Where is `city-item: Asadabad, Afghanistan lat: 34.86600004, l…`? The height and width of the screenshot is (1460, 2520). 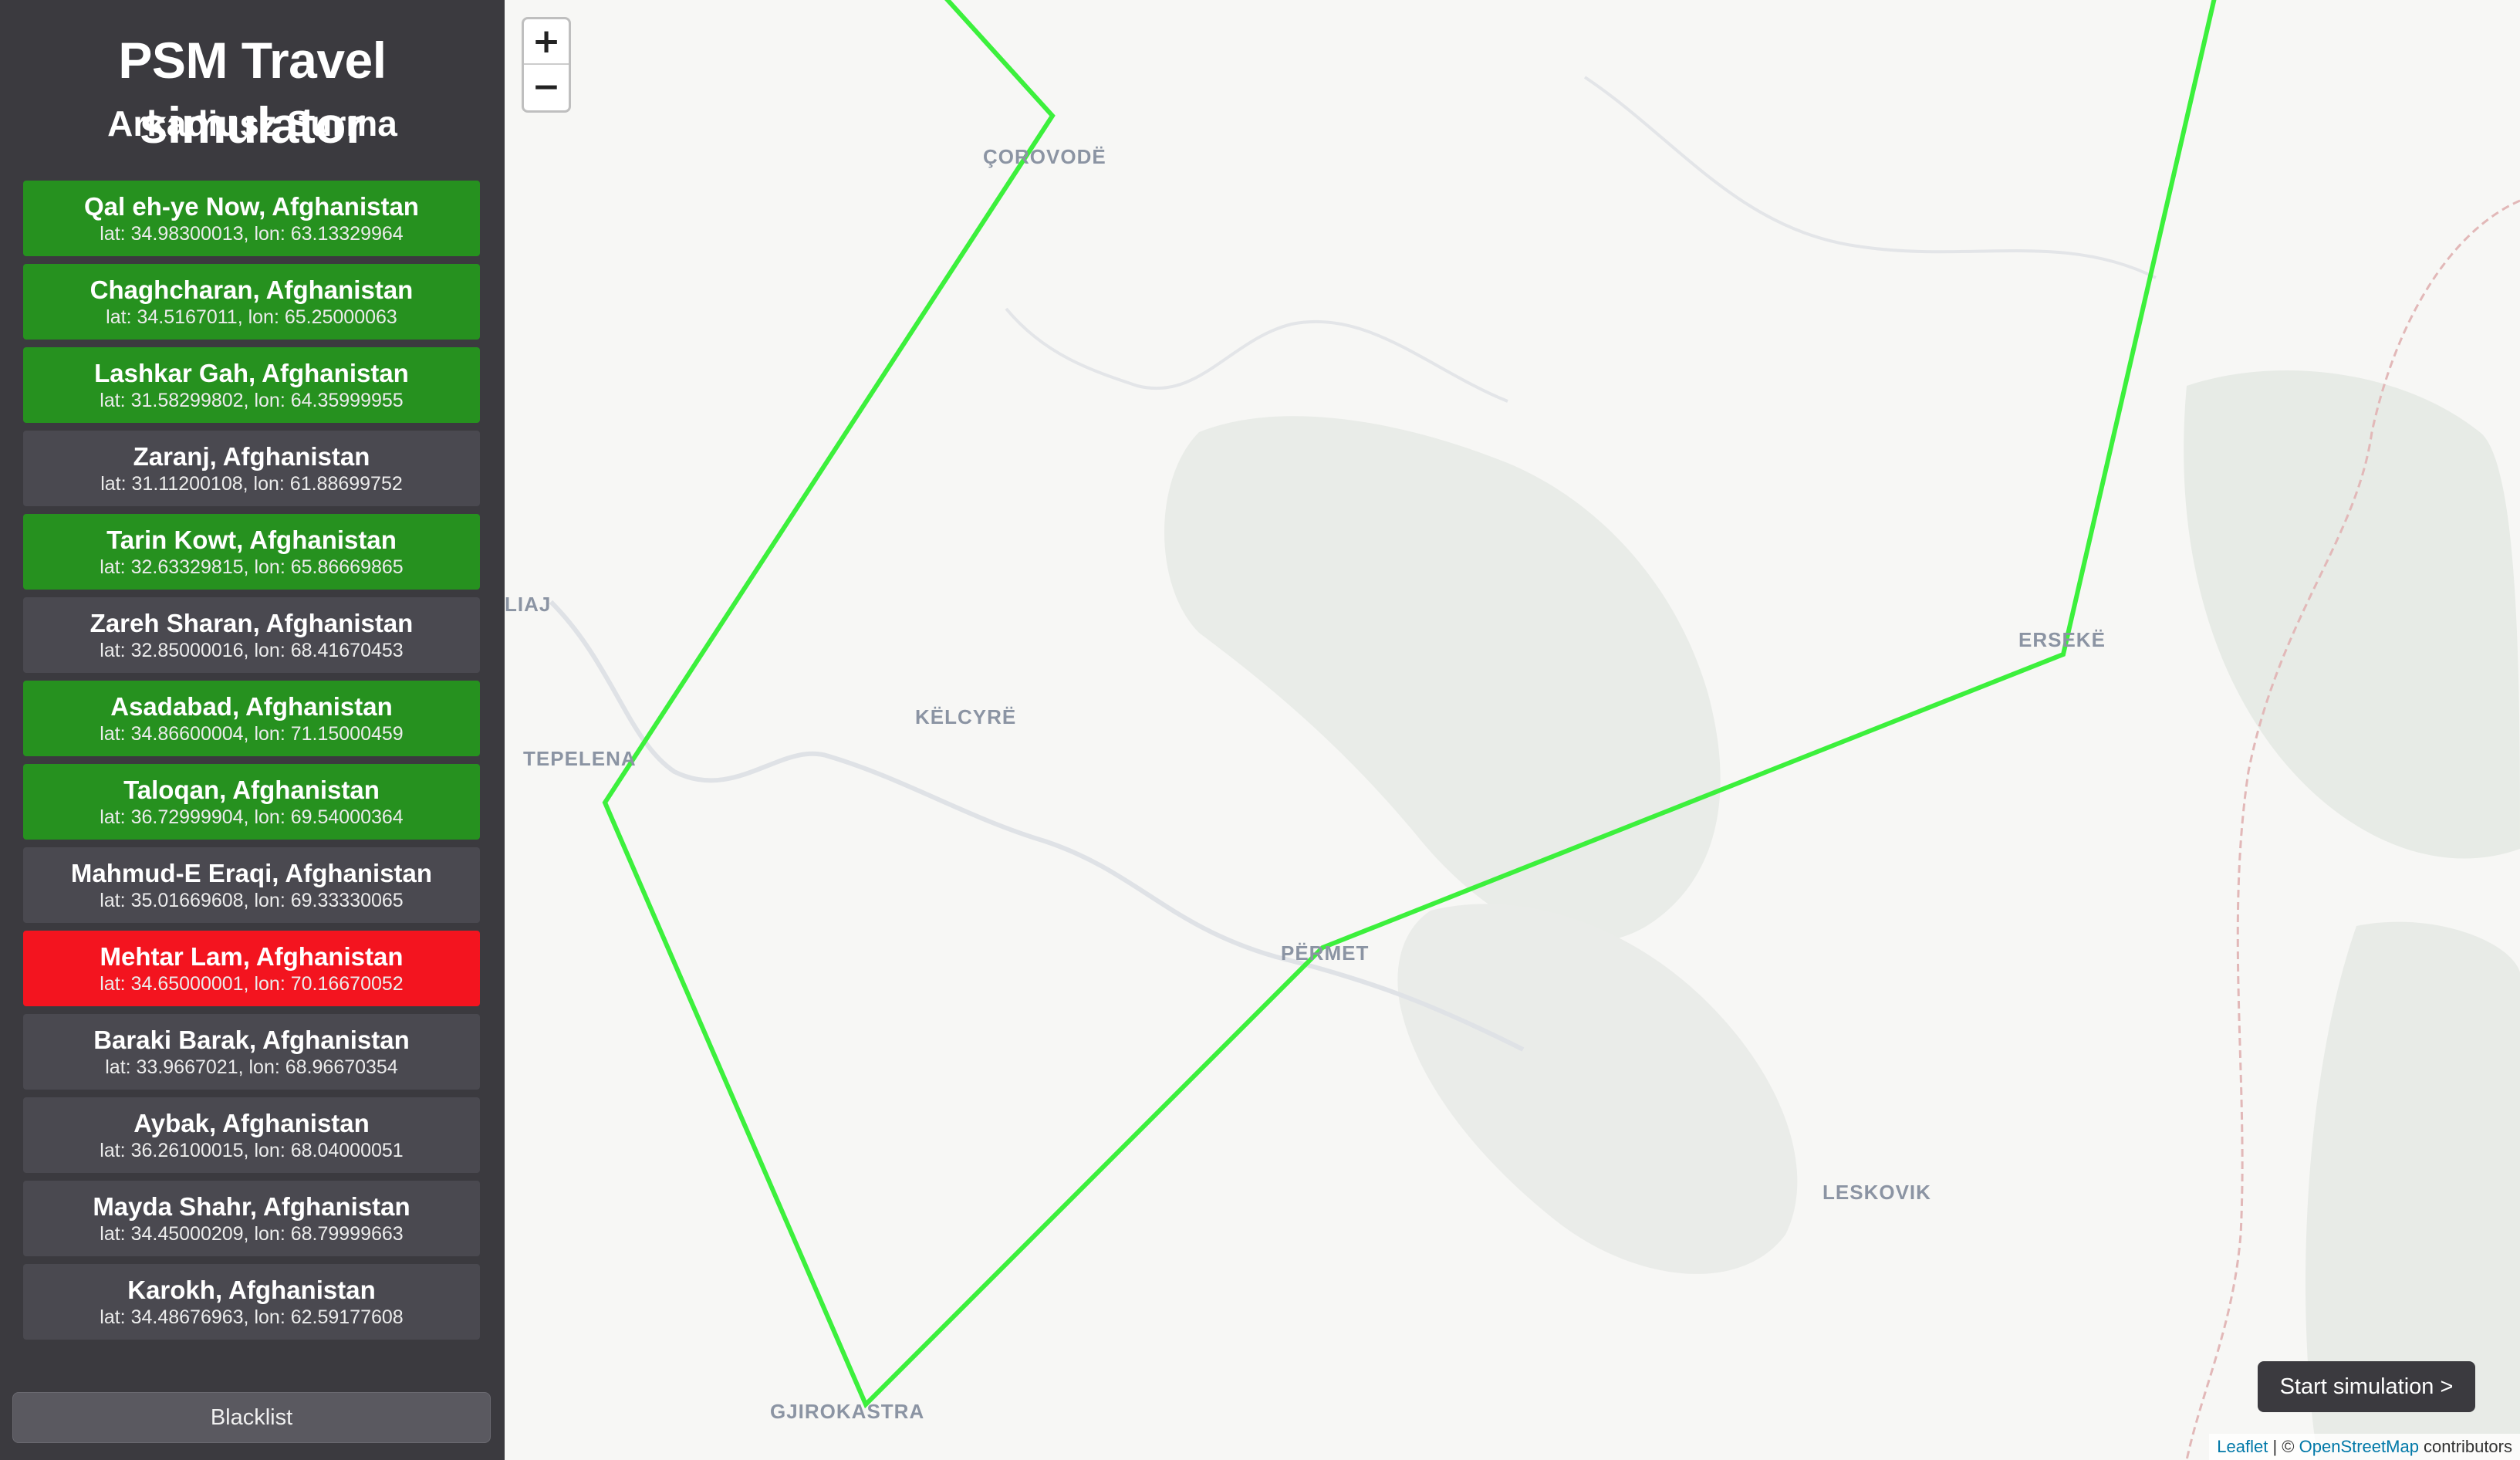
city-item: Asadabad, Afghanistan lat: 34.86600004, l… is located at coordinates (252, 718).